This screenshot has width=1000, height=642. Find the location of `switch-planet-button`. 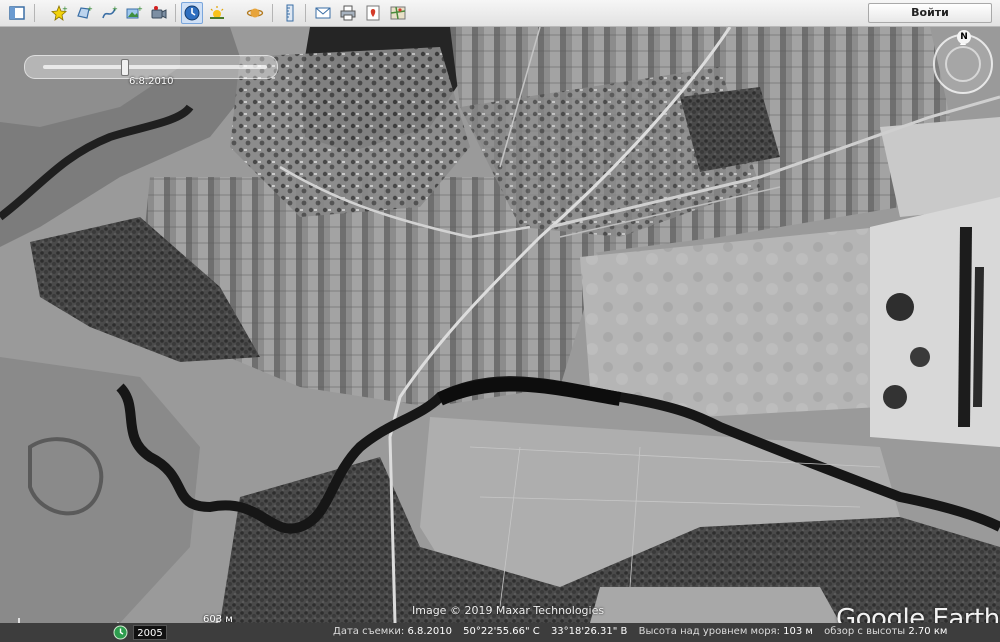

switch-planet-button is located at coordinates (255, 13).